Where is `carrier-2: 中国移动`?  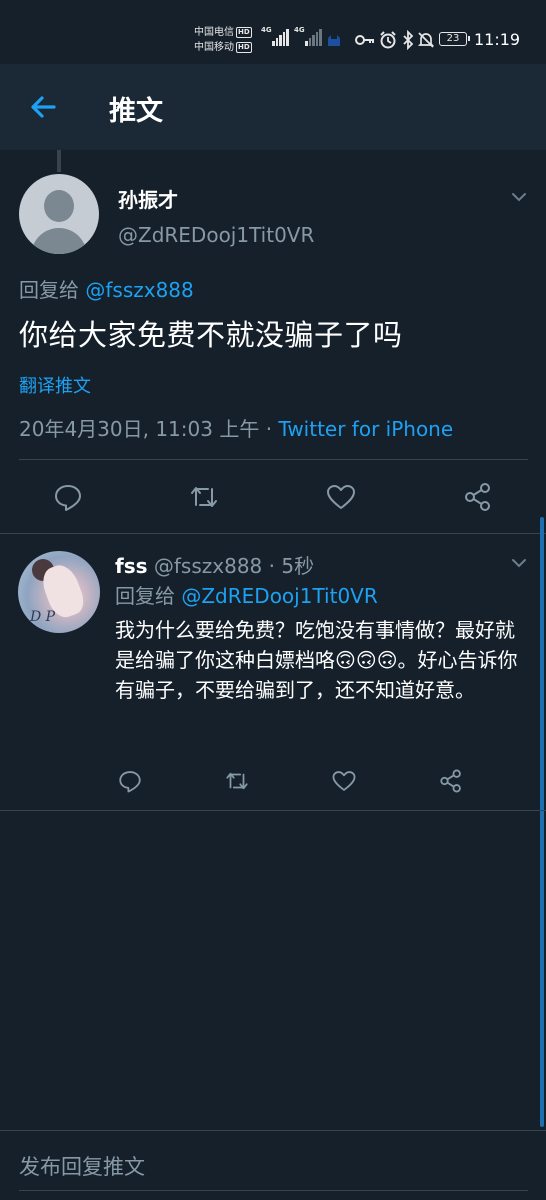 carrier-2: 中国移动 is located at coordinates (214, 47).